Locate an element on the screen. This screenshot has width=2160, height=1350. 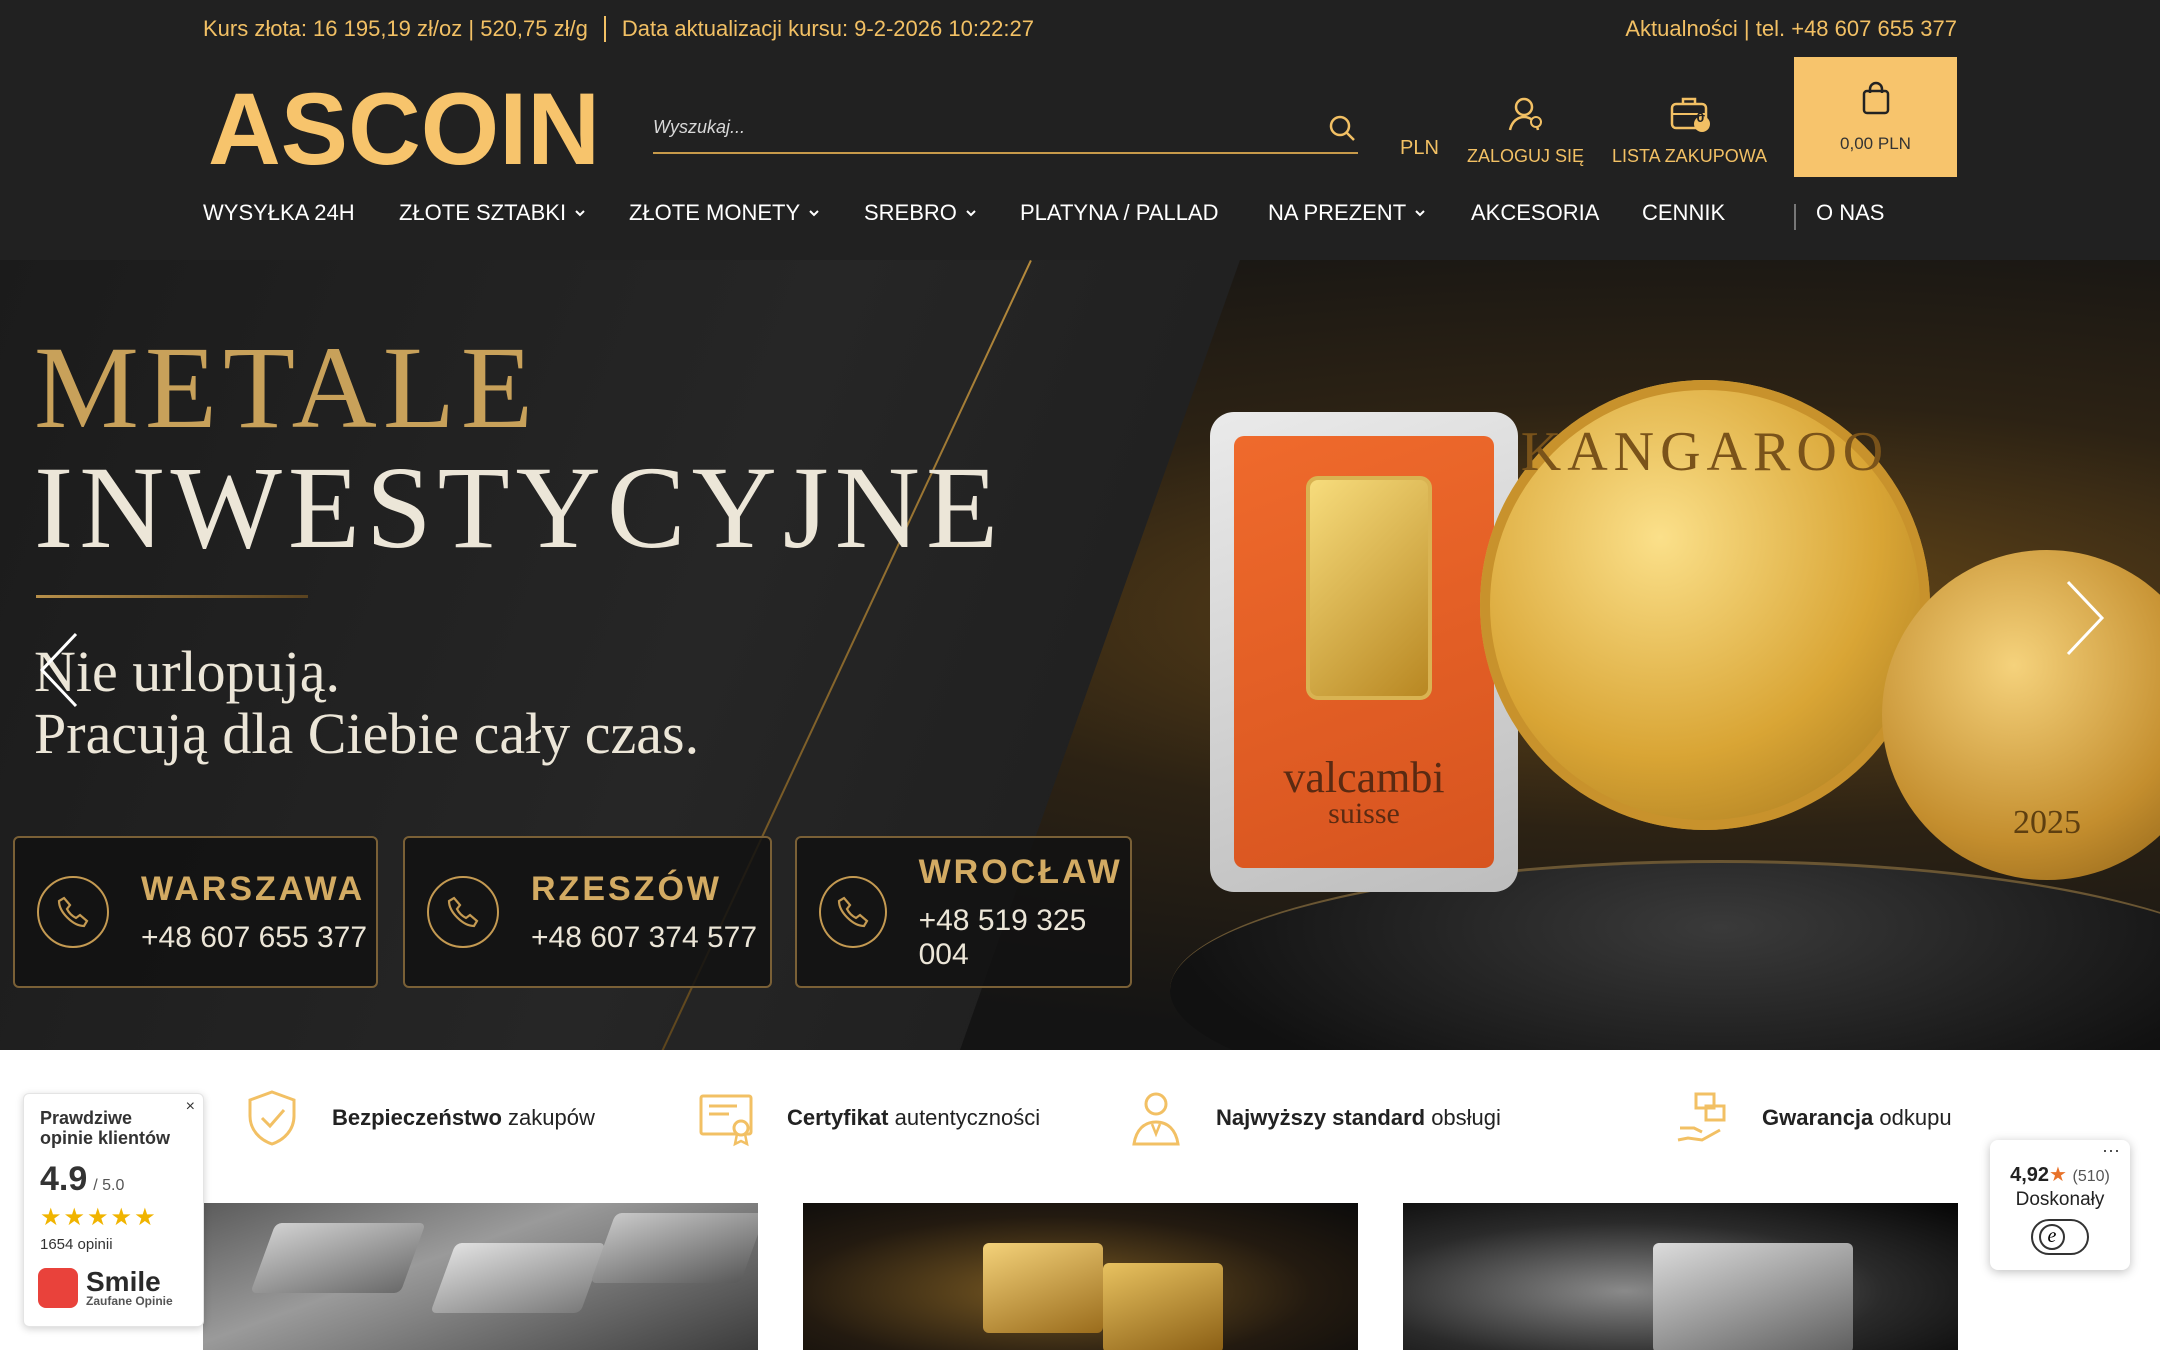
cart-button: 0,00 PLN is located at coordinates (1875, 117).